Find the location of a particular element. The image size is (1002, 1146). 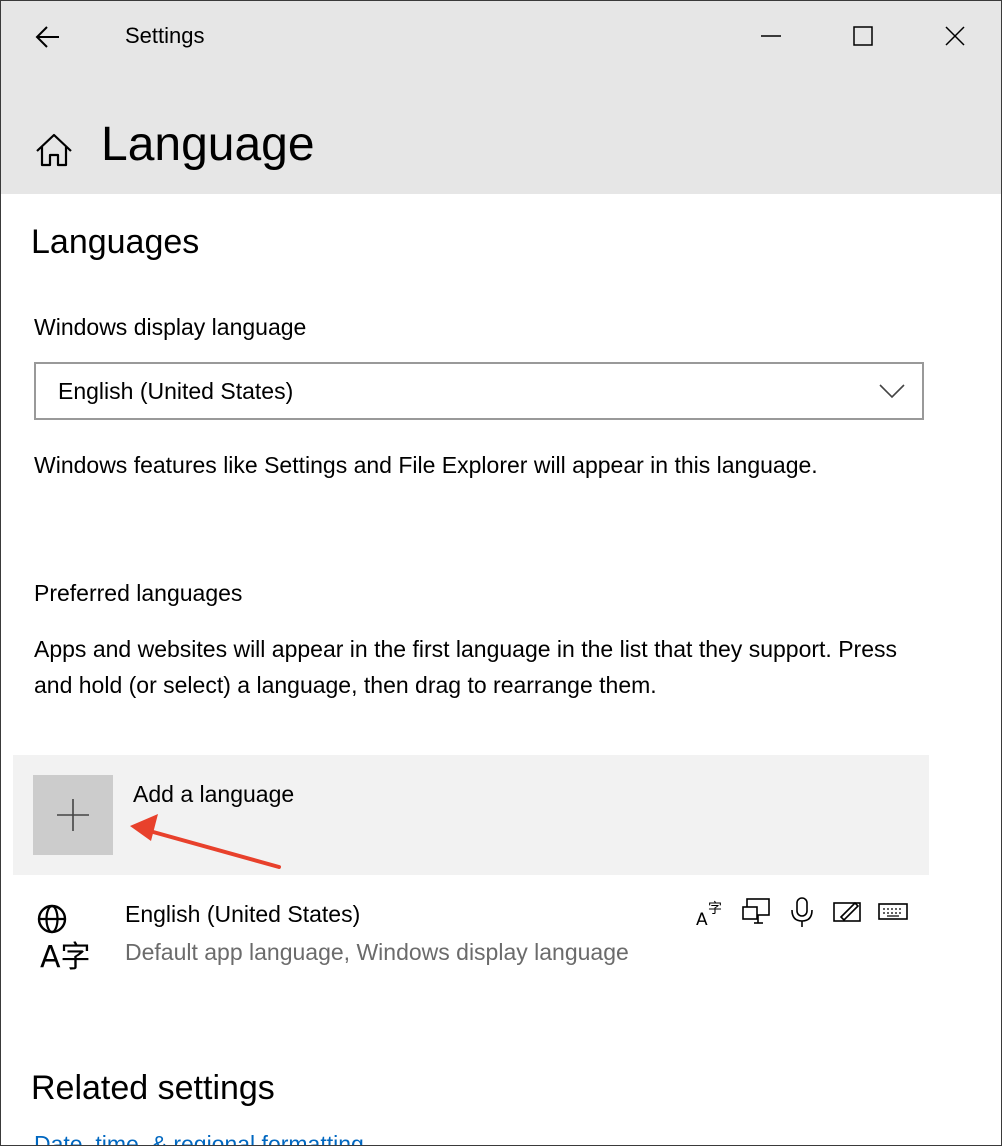

back-arrow-icon is located at coordinates (47, 37).